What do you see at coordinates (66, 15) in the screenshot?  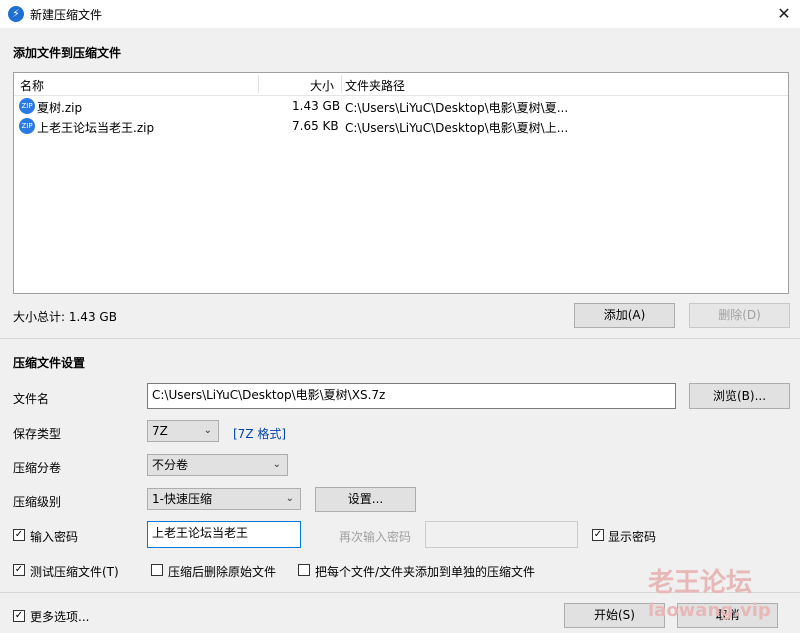 I see `window-title: 新建压缩文件` at bounding box center [66, 15].